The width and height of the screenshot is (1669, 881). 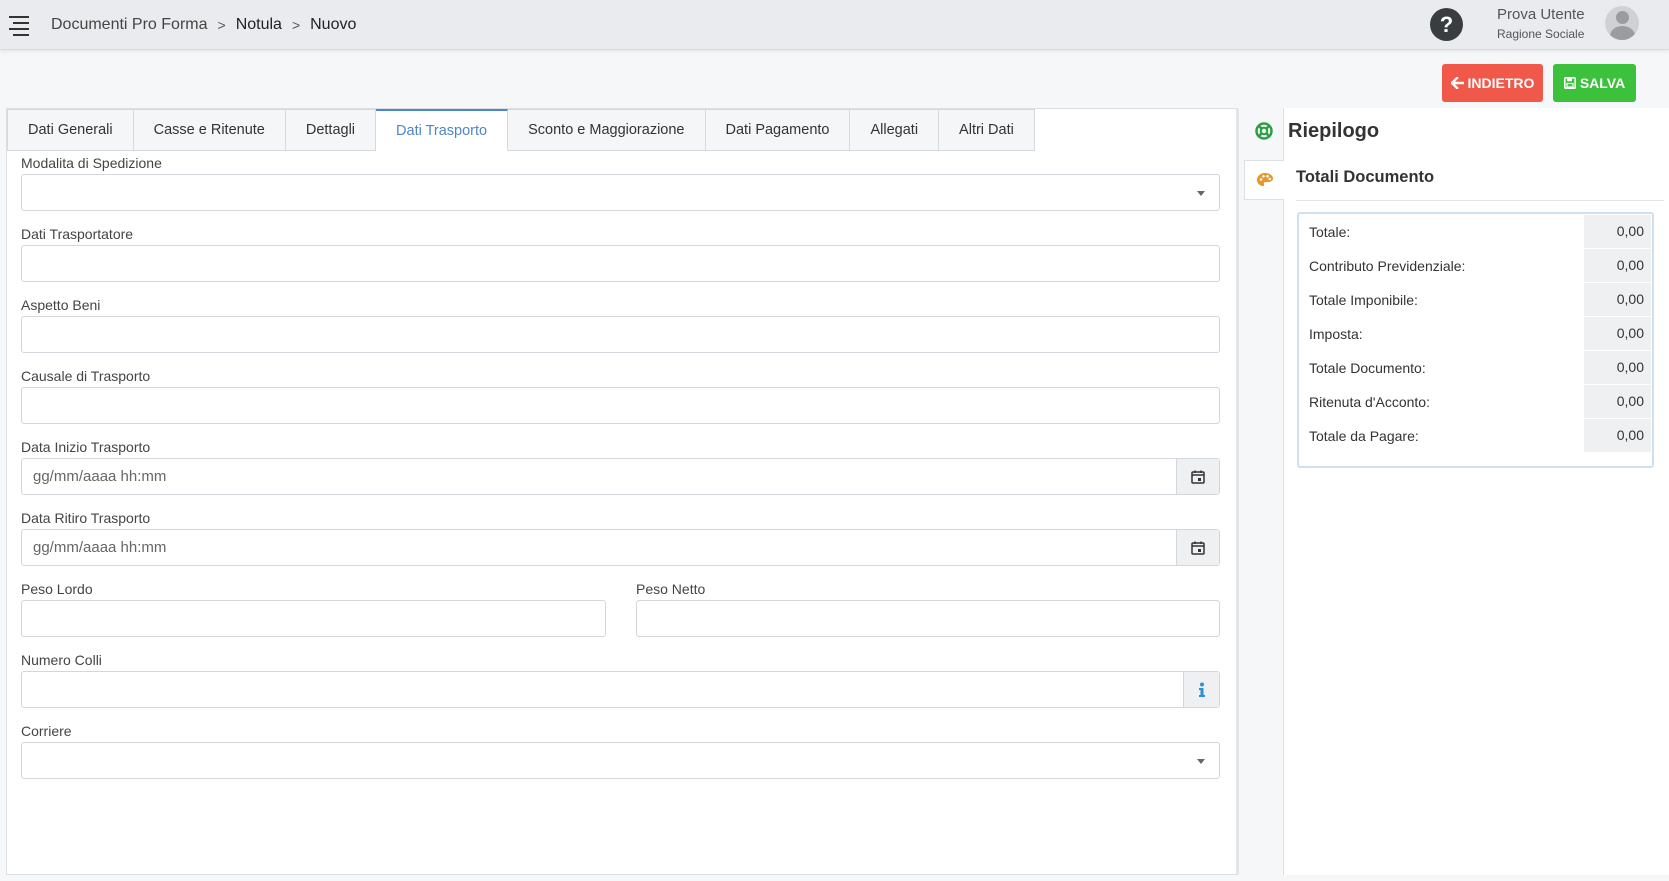 I want to click on totals-row-imponibile: Totale Imponibile: 0,00, so click(x=1475, y=299).